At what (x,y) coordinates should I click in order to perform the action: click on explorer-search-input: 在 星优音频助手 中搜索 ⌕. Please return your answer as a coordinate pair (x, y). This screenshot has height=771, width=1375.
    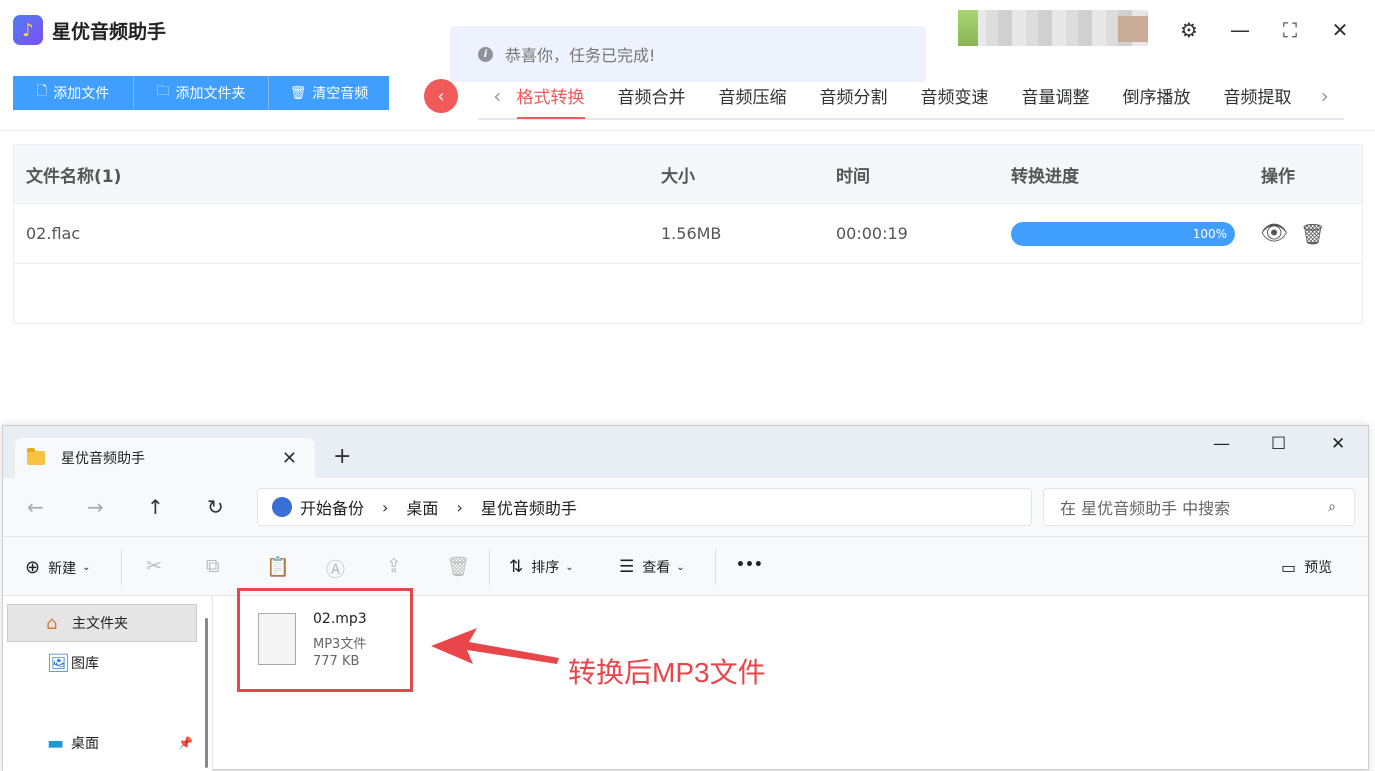
    Looking at the image, I should click on (1199, 507).